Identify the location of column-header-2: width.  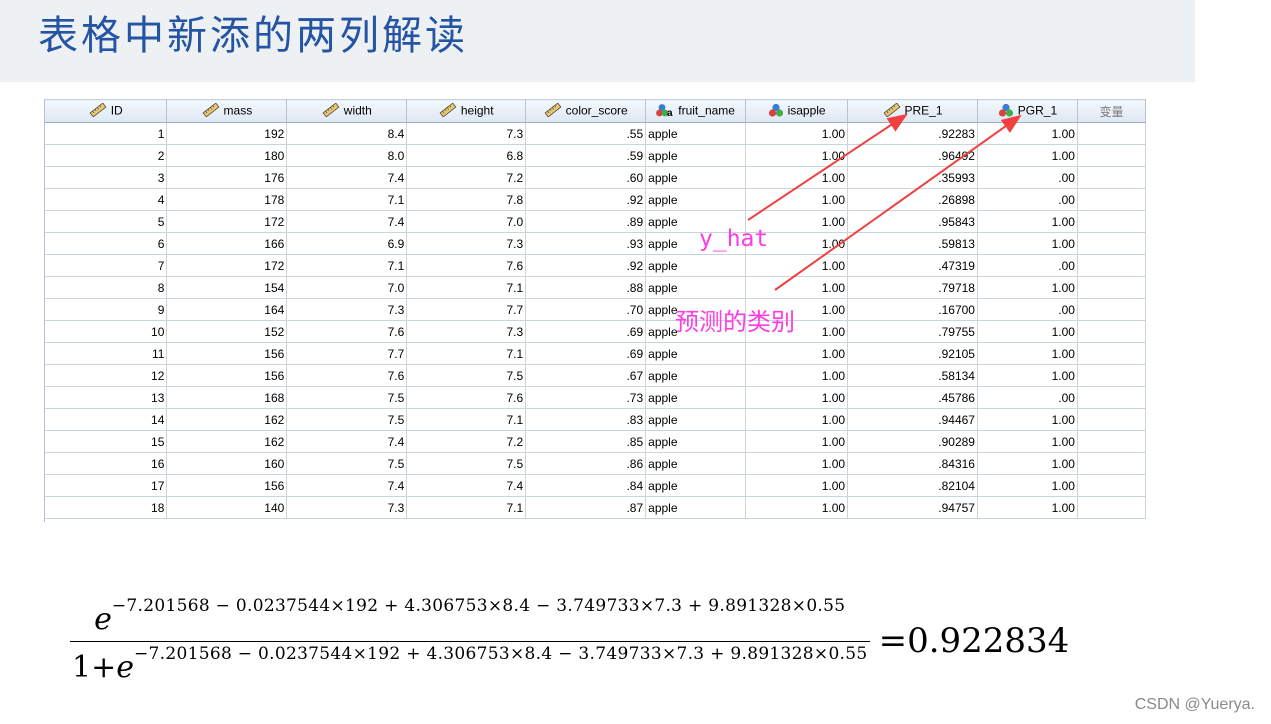
(347, 111).